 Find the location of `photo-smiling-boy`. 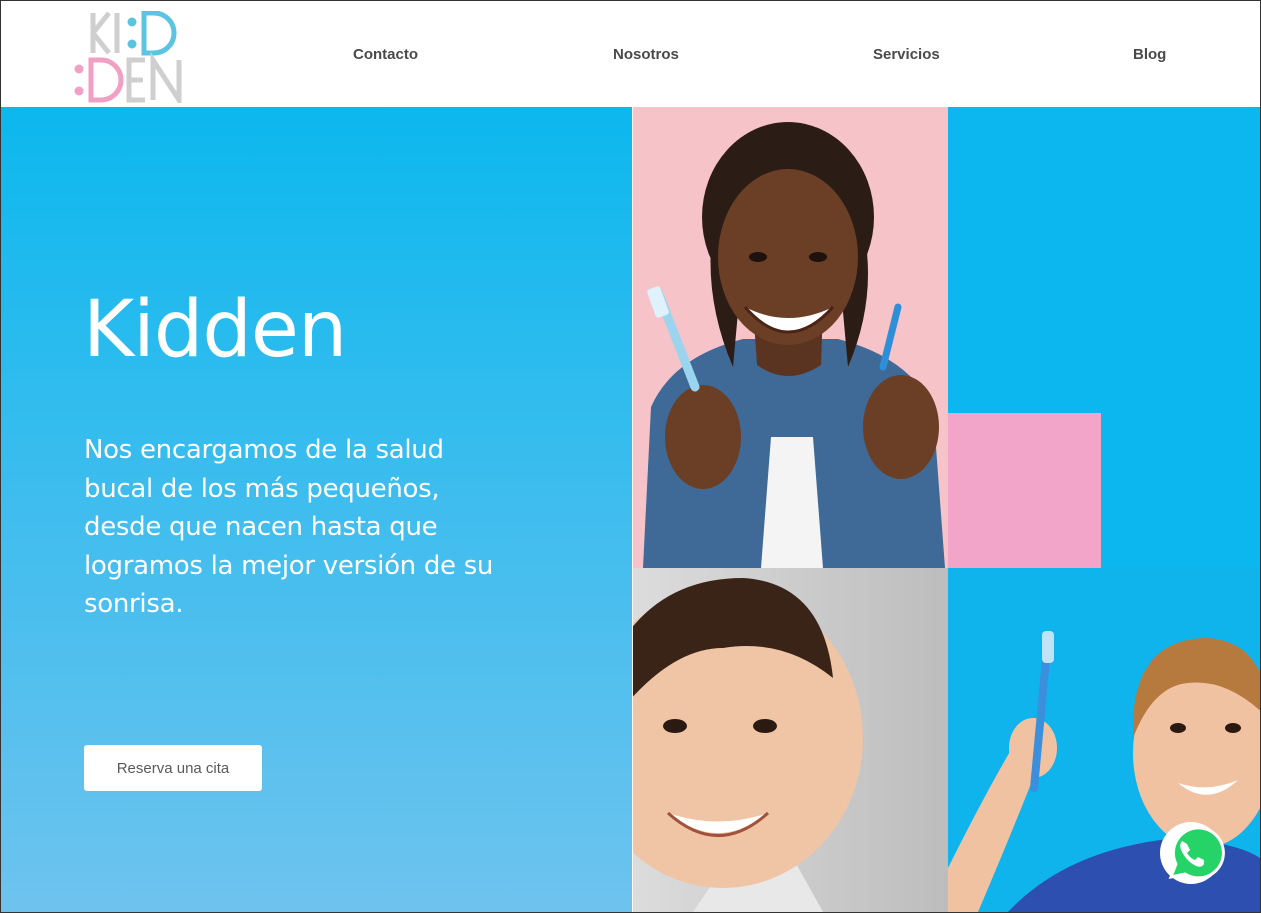

photo-smiling-boy is located at coordinates (790, 740).